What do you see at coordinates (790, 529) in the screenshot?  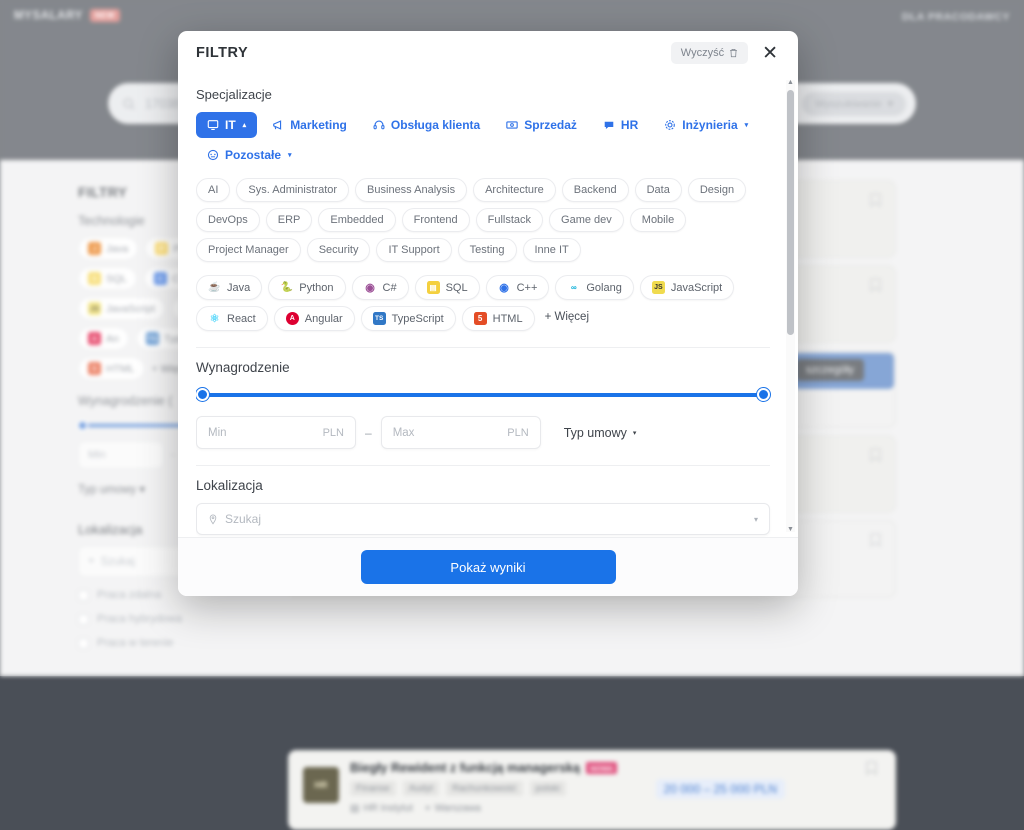 I see `scroll-down-arrow-icon: ▼` at bounding box center [790, 529].